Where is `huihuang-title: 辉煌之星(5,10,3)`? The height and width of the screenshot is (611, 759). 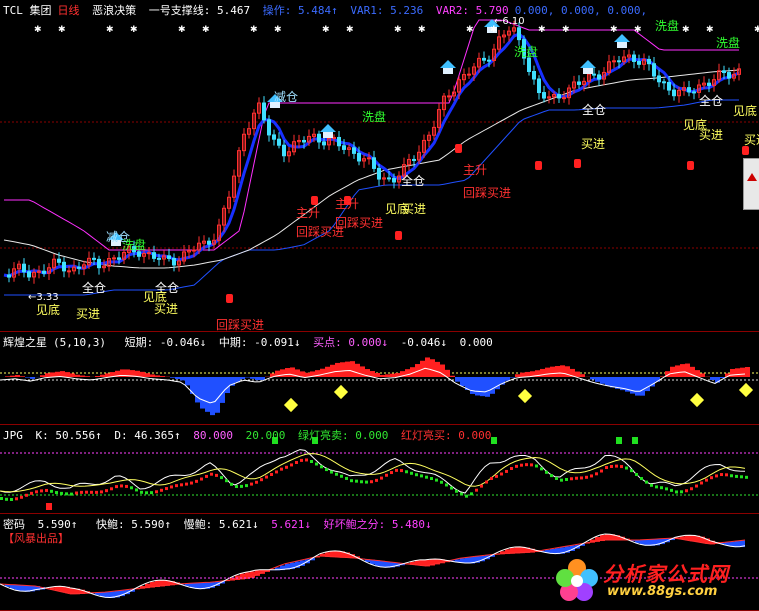
huihuang-title: 辉煌之星(5,10,3) is located at coordinates (57, 342).